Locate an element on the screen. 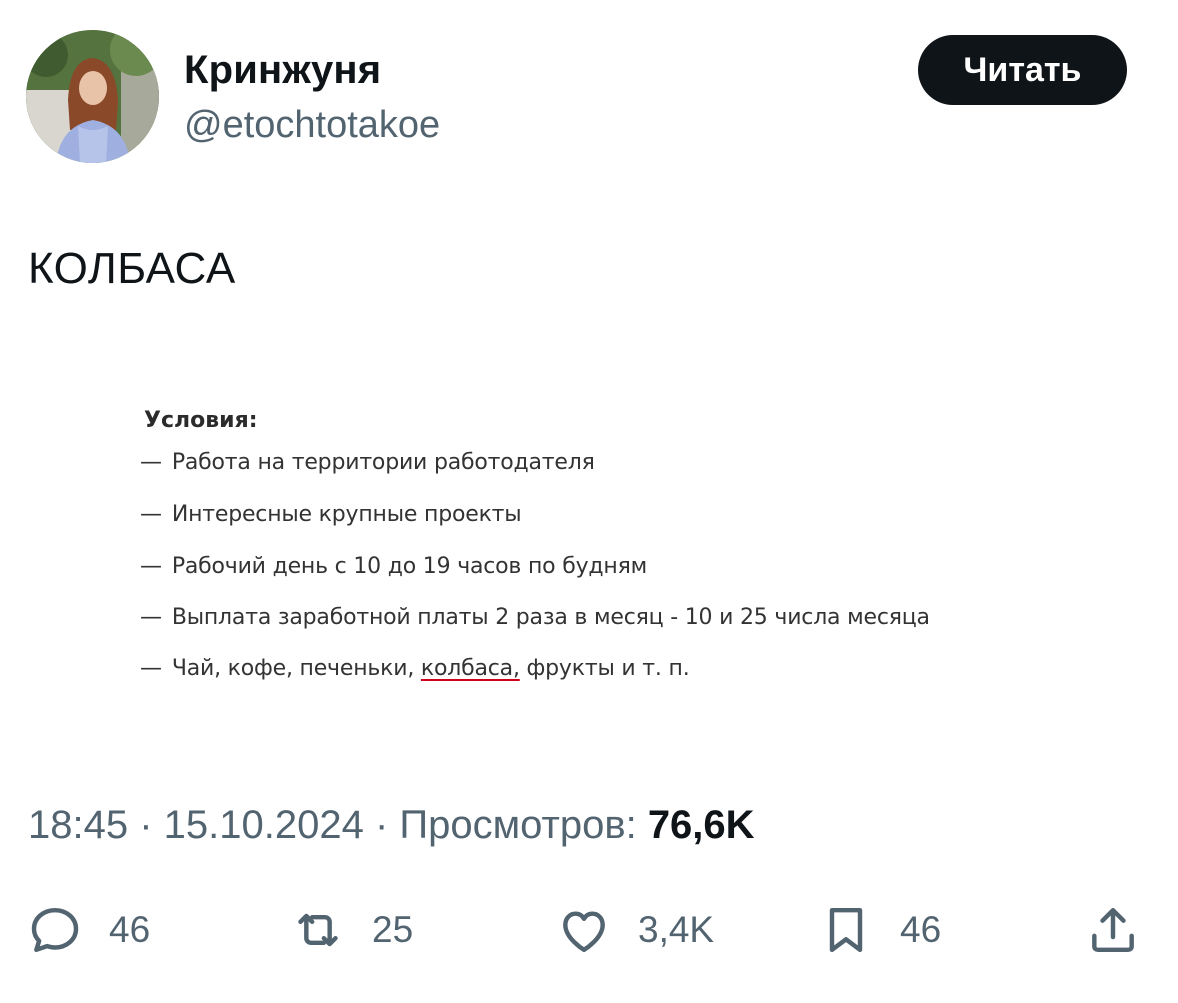  avatar-image is located at coordinates (92, 96).